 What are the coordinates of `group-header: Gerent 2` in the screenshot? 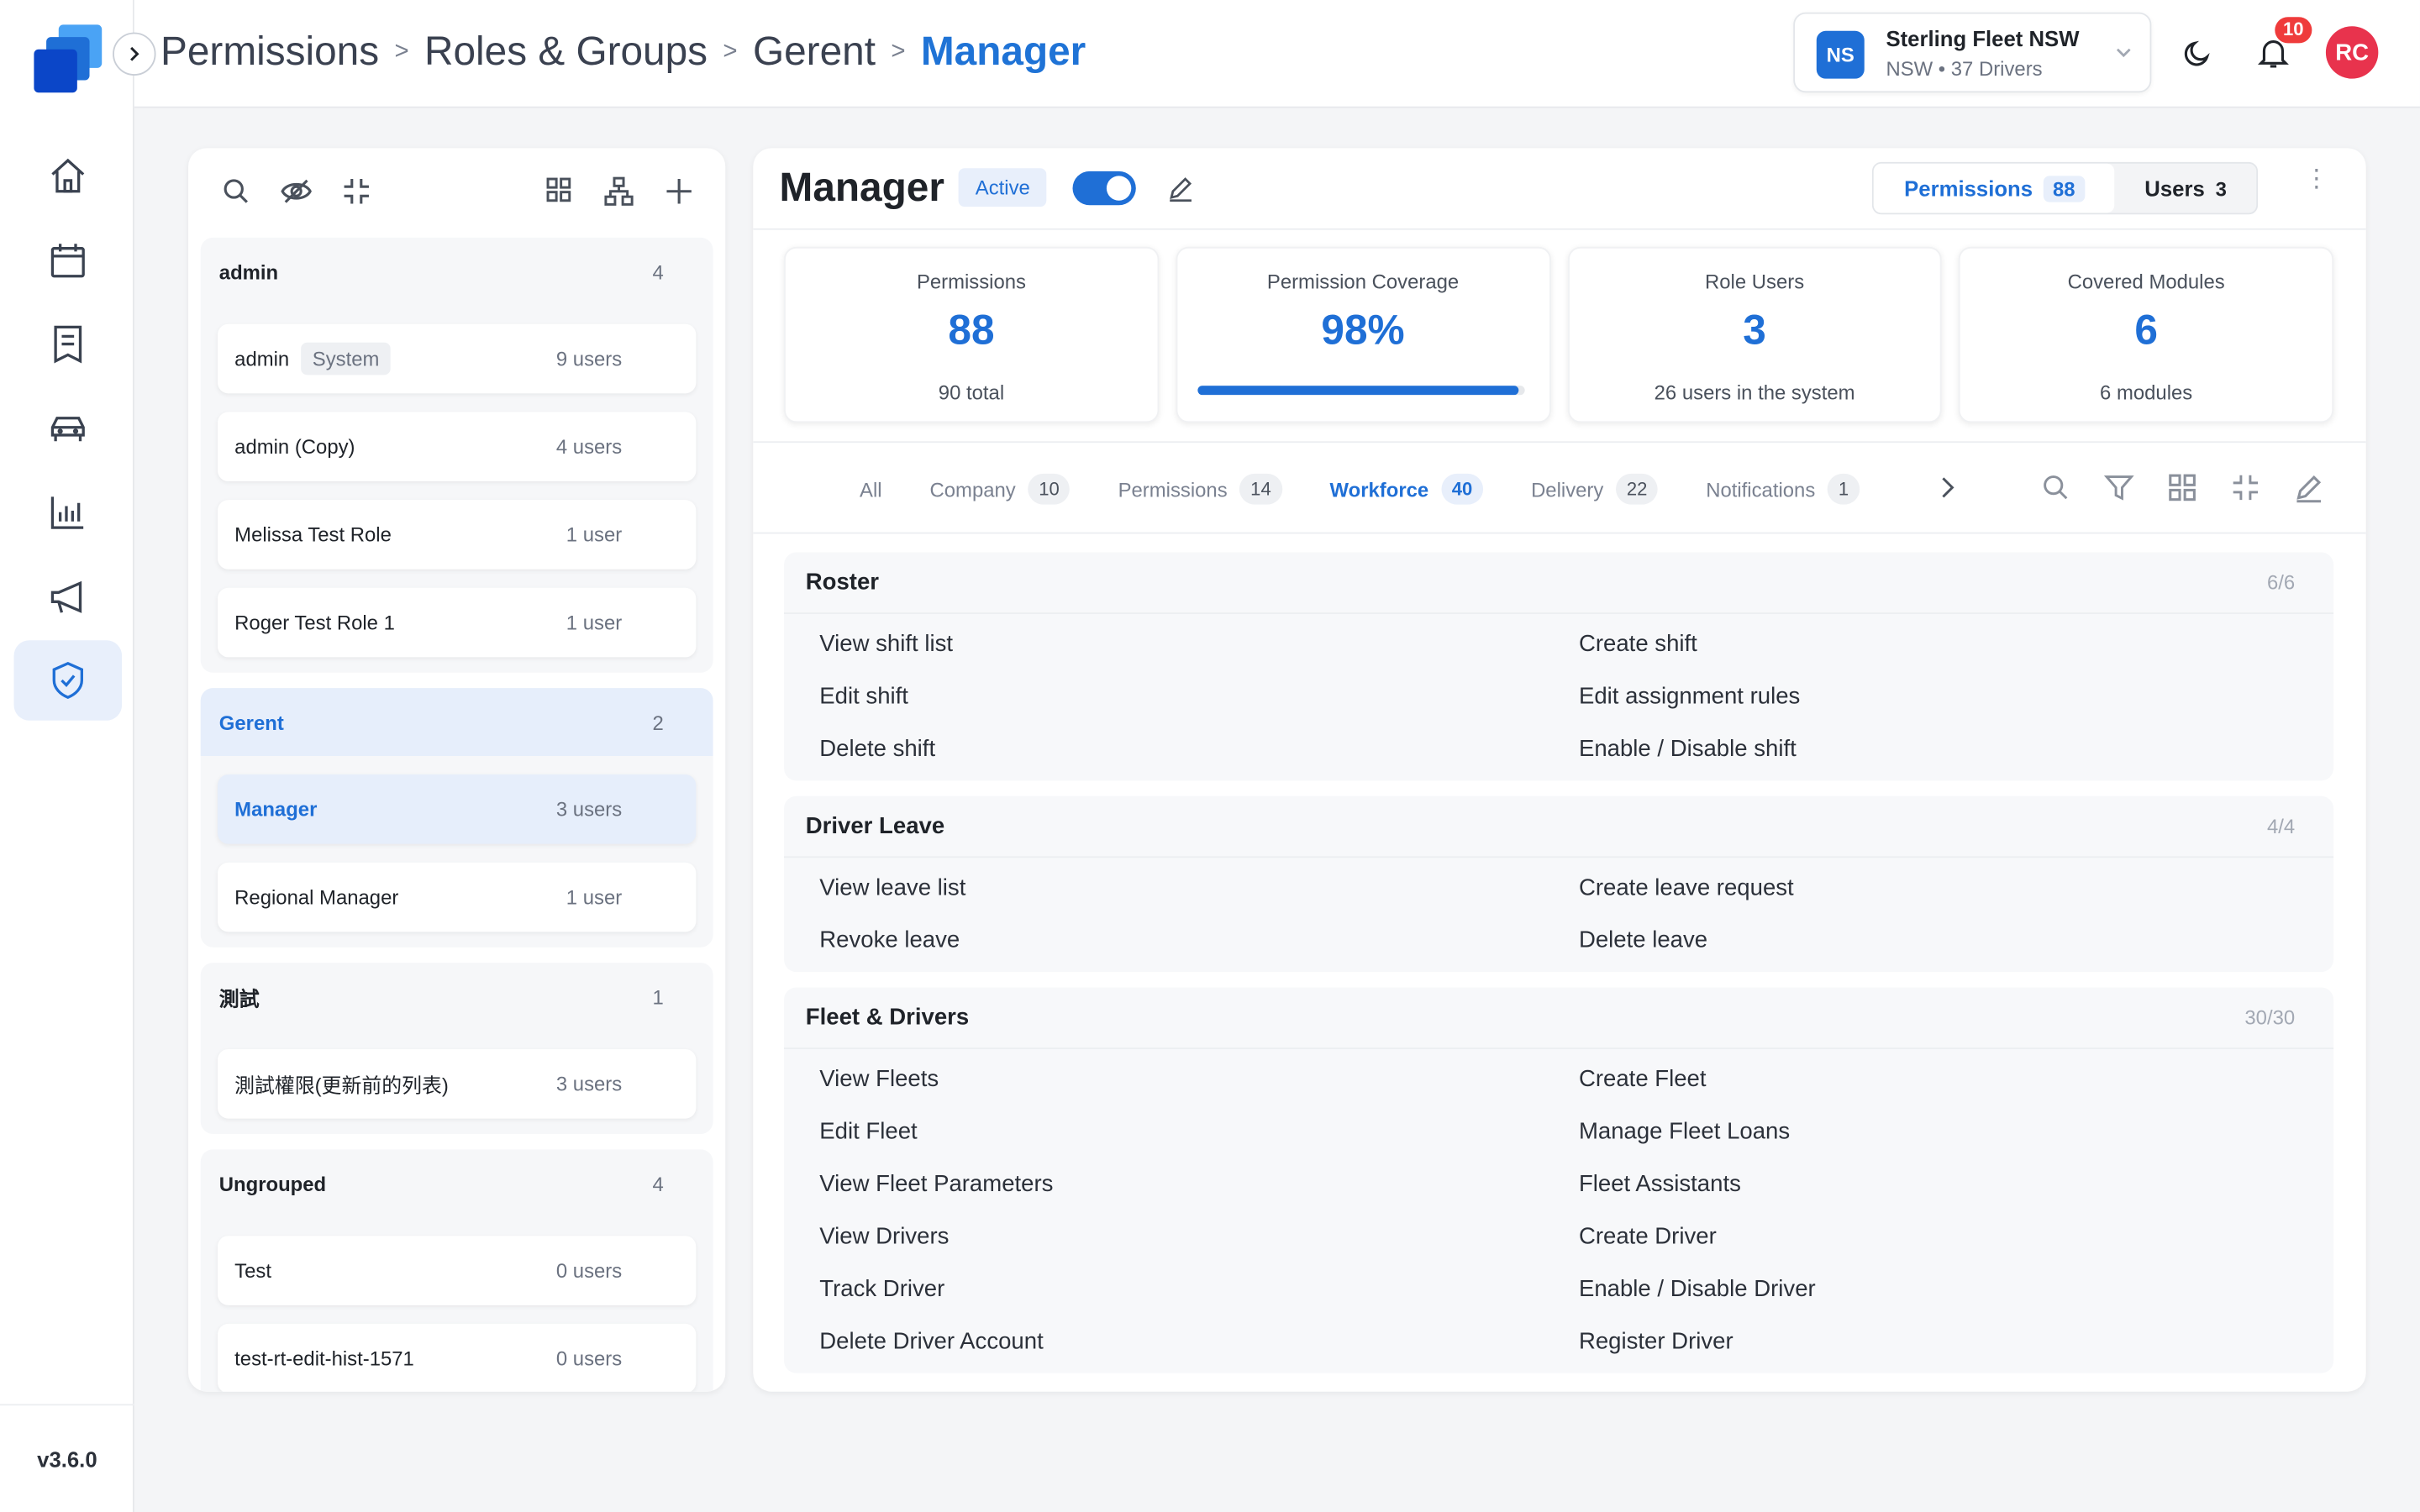 It's located at (456, 722).